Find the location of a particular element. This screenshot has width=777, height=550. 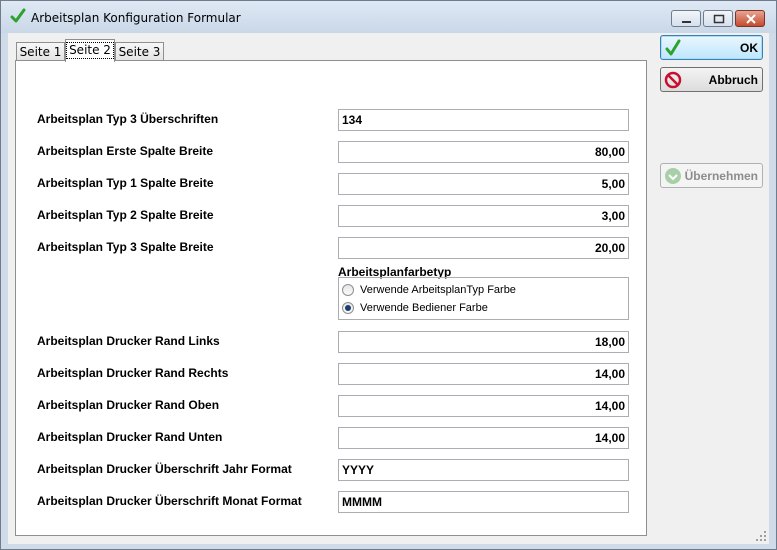

close-icon is located at coordinates (751, 19).